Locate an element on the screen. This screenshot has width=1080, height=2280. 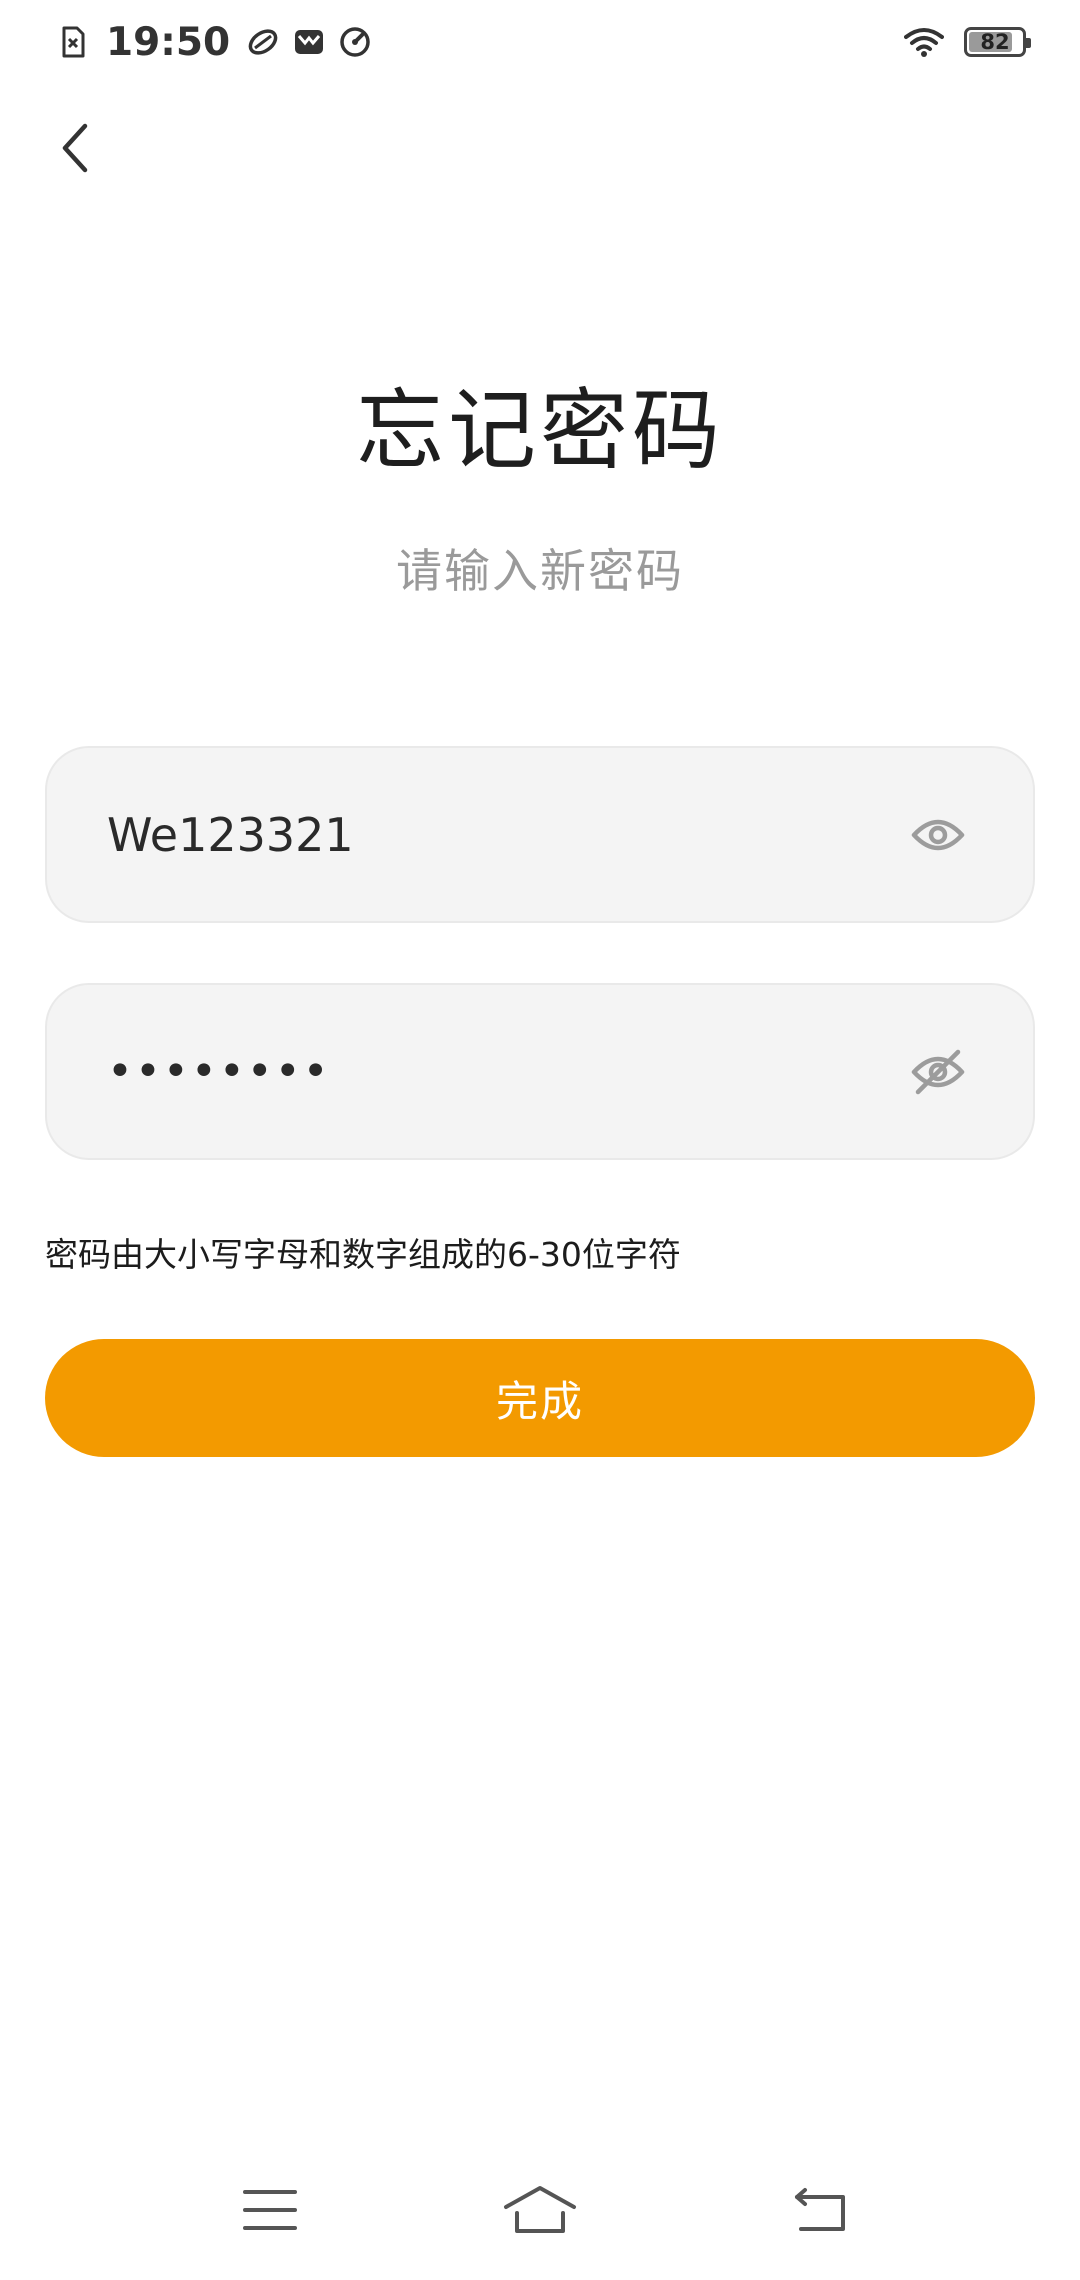
eye-off-icon is located at coordinates (938, 1071).